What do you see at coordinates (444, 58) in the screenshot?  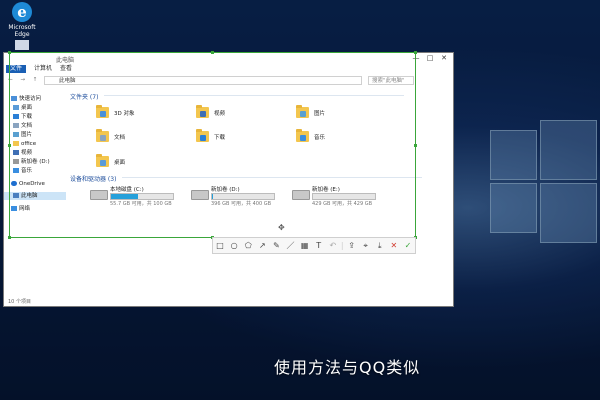 I see `close-button: ✕` at bounding box center [444, 58].